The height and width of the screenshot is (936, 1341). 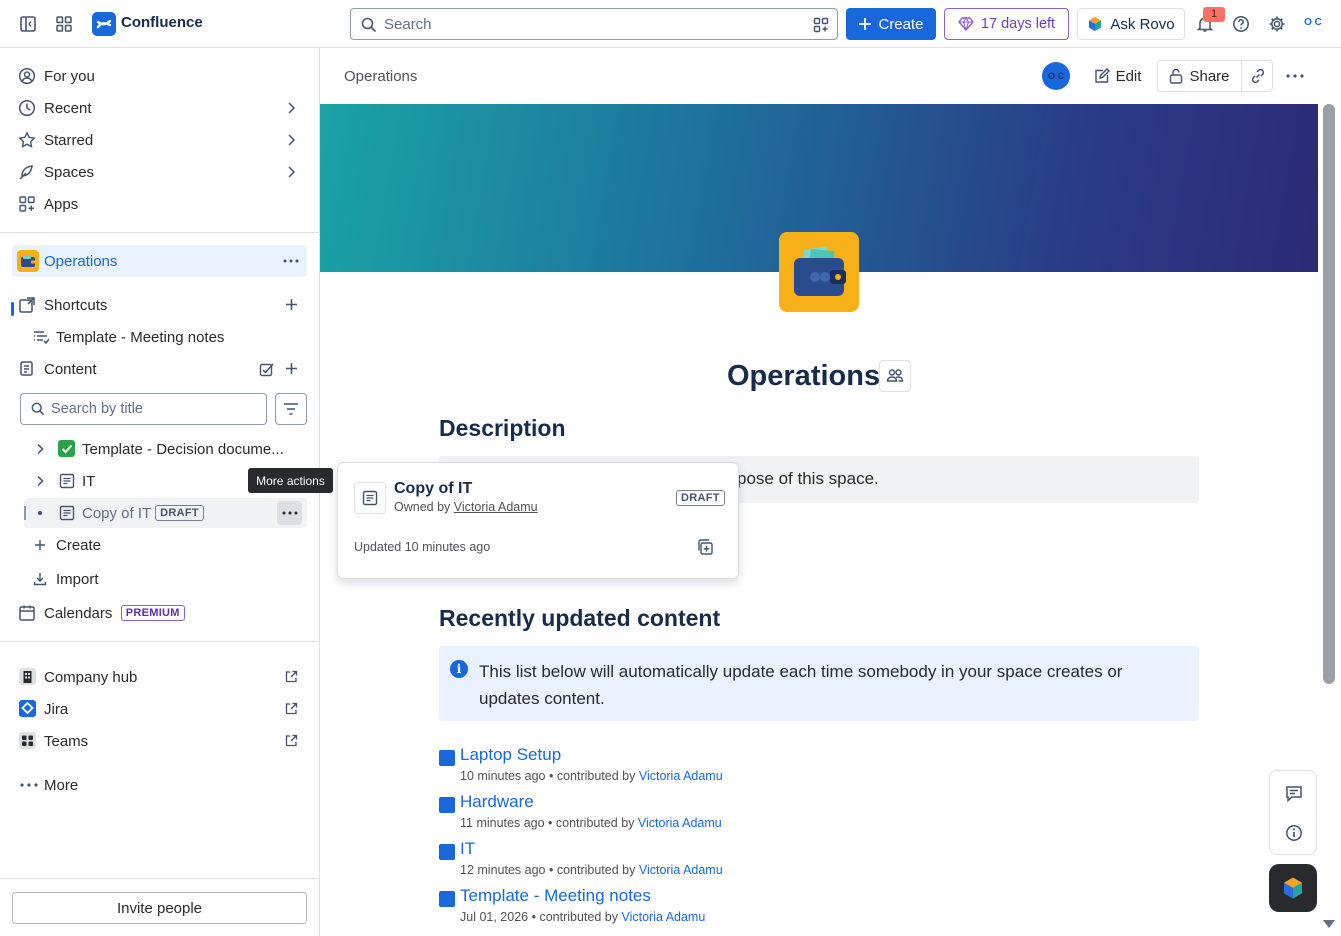 I want to click on drag-handle, so click(x=25, y=513).